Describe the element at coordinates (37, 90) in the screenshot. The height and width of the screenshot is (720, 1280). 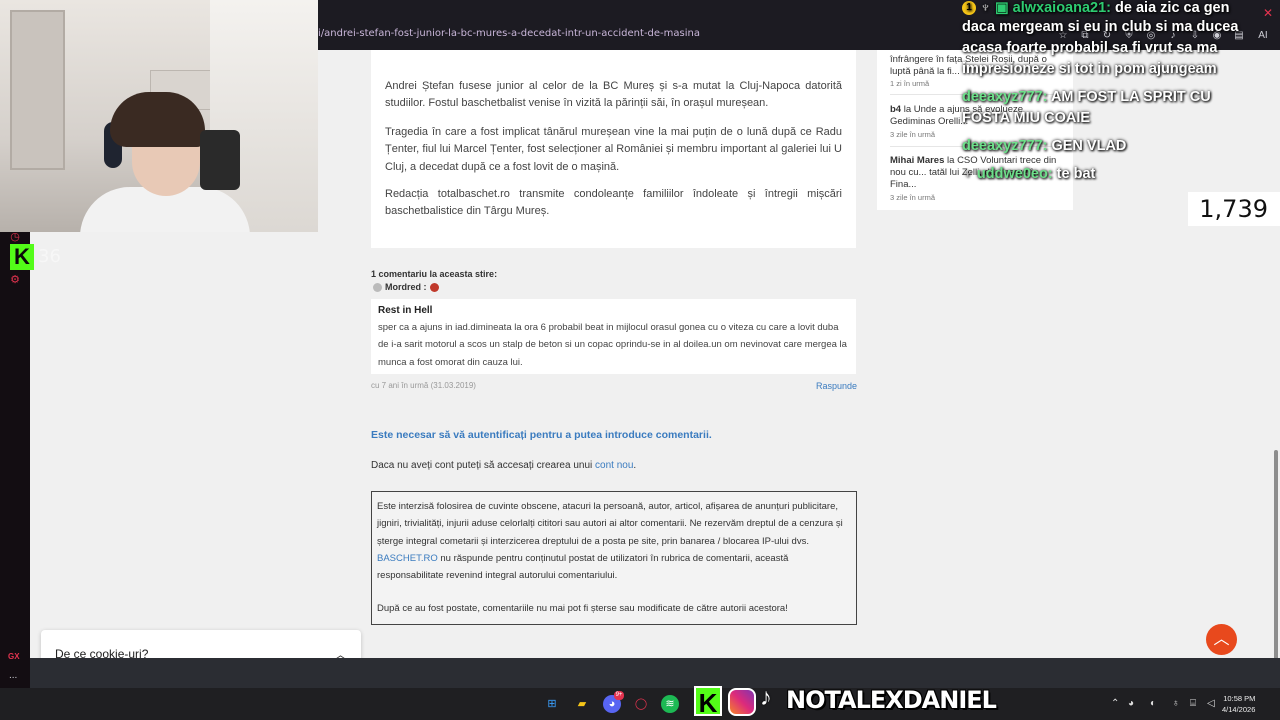
I see `webcam-door` at that location.